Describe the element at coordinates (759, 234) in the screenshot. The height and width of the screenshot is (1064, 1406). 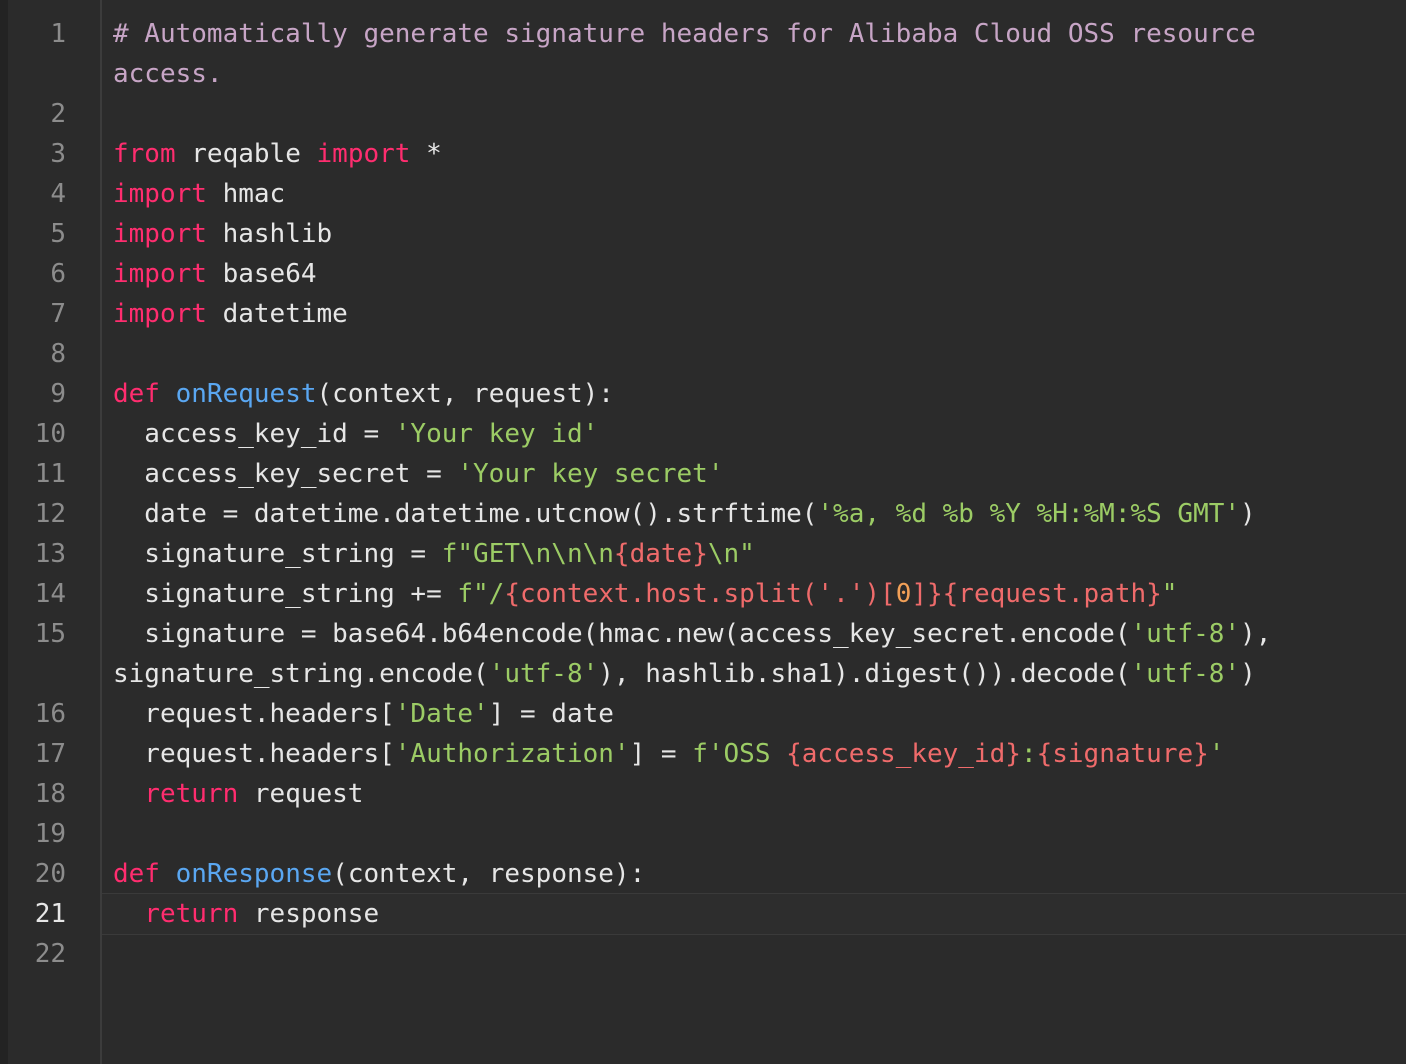
I see `code-line: import hashlib` at that location.